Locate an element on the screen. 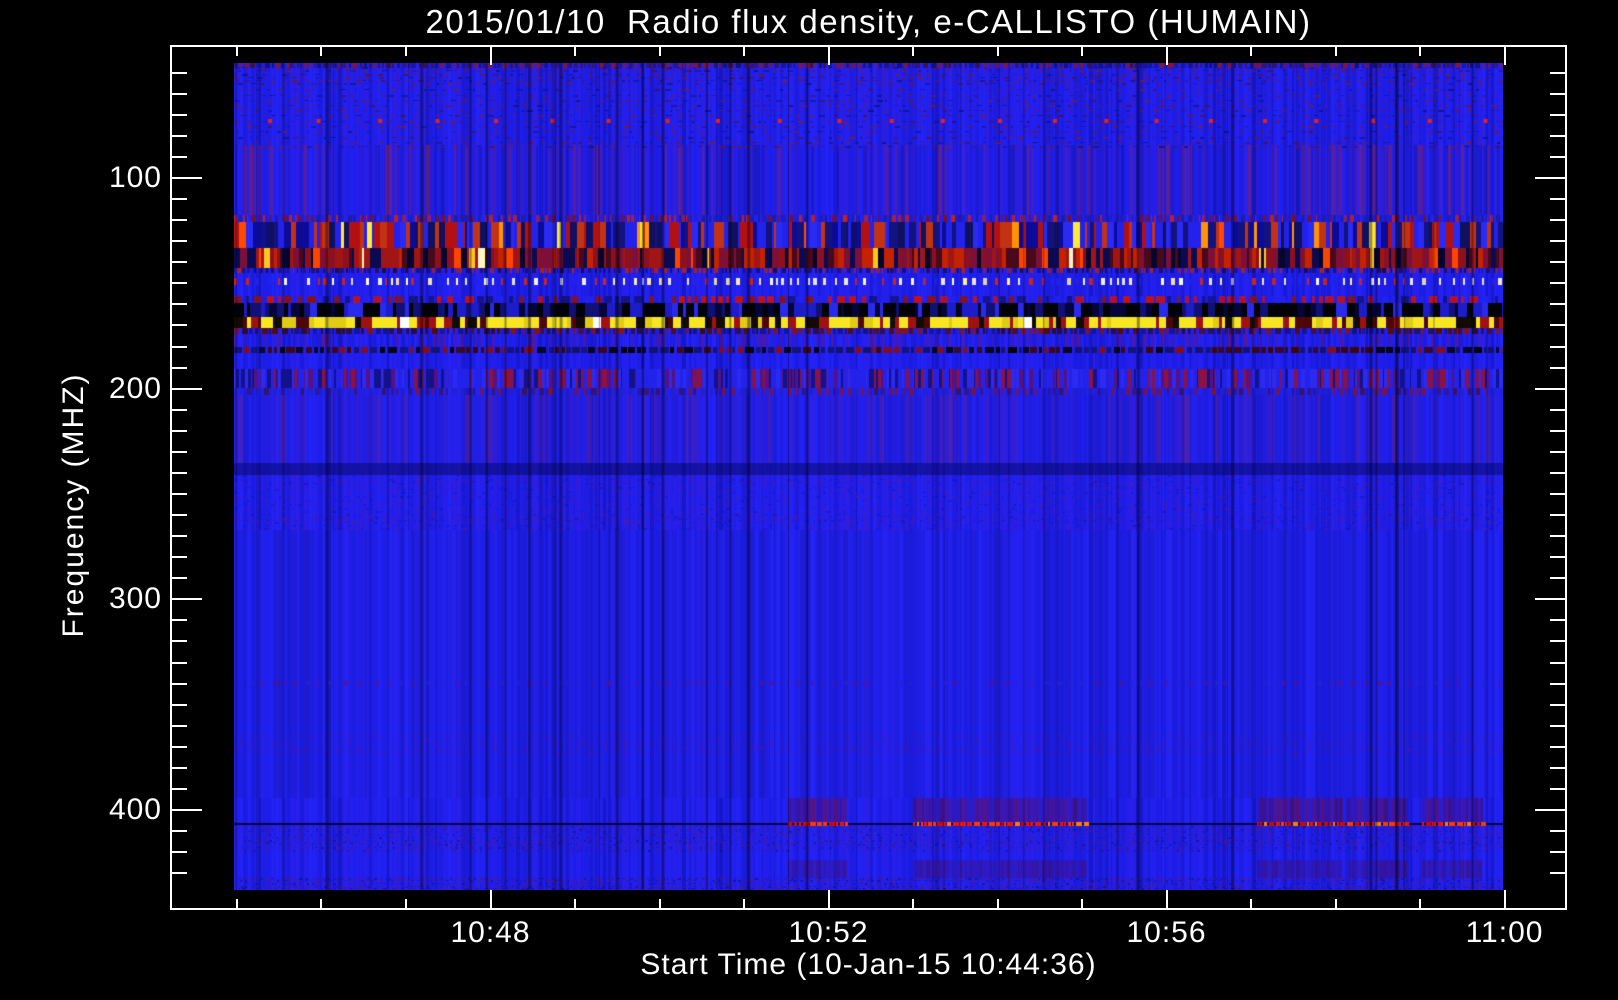 This screenshot has width=1618, height=1000. x-tick-label: 11:00 is located at coordinates (1504, 932).